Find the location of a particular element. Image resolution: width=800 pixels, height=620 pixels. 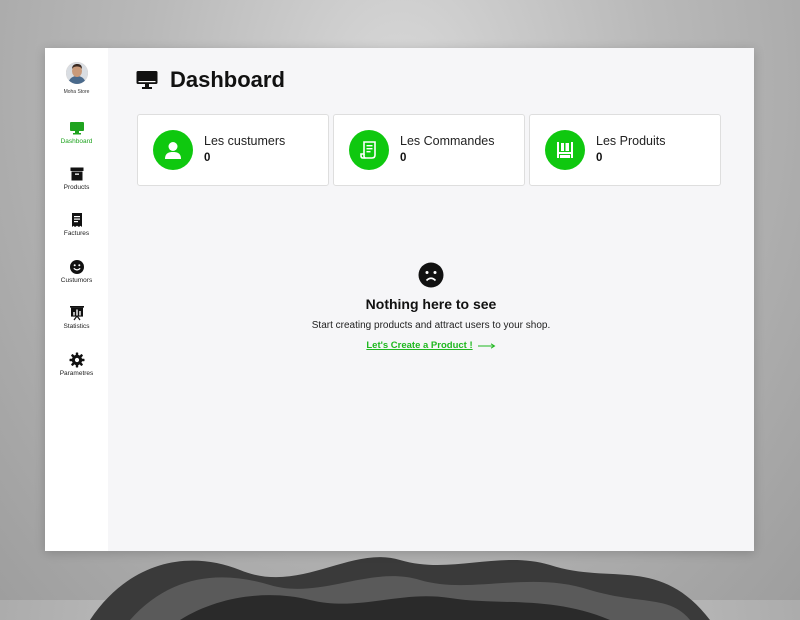

sidebar-item-statistics: Statistics is located at coordinates (76, 317).